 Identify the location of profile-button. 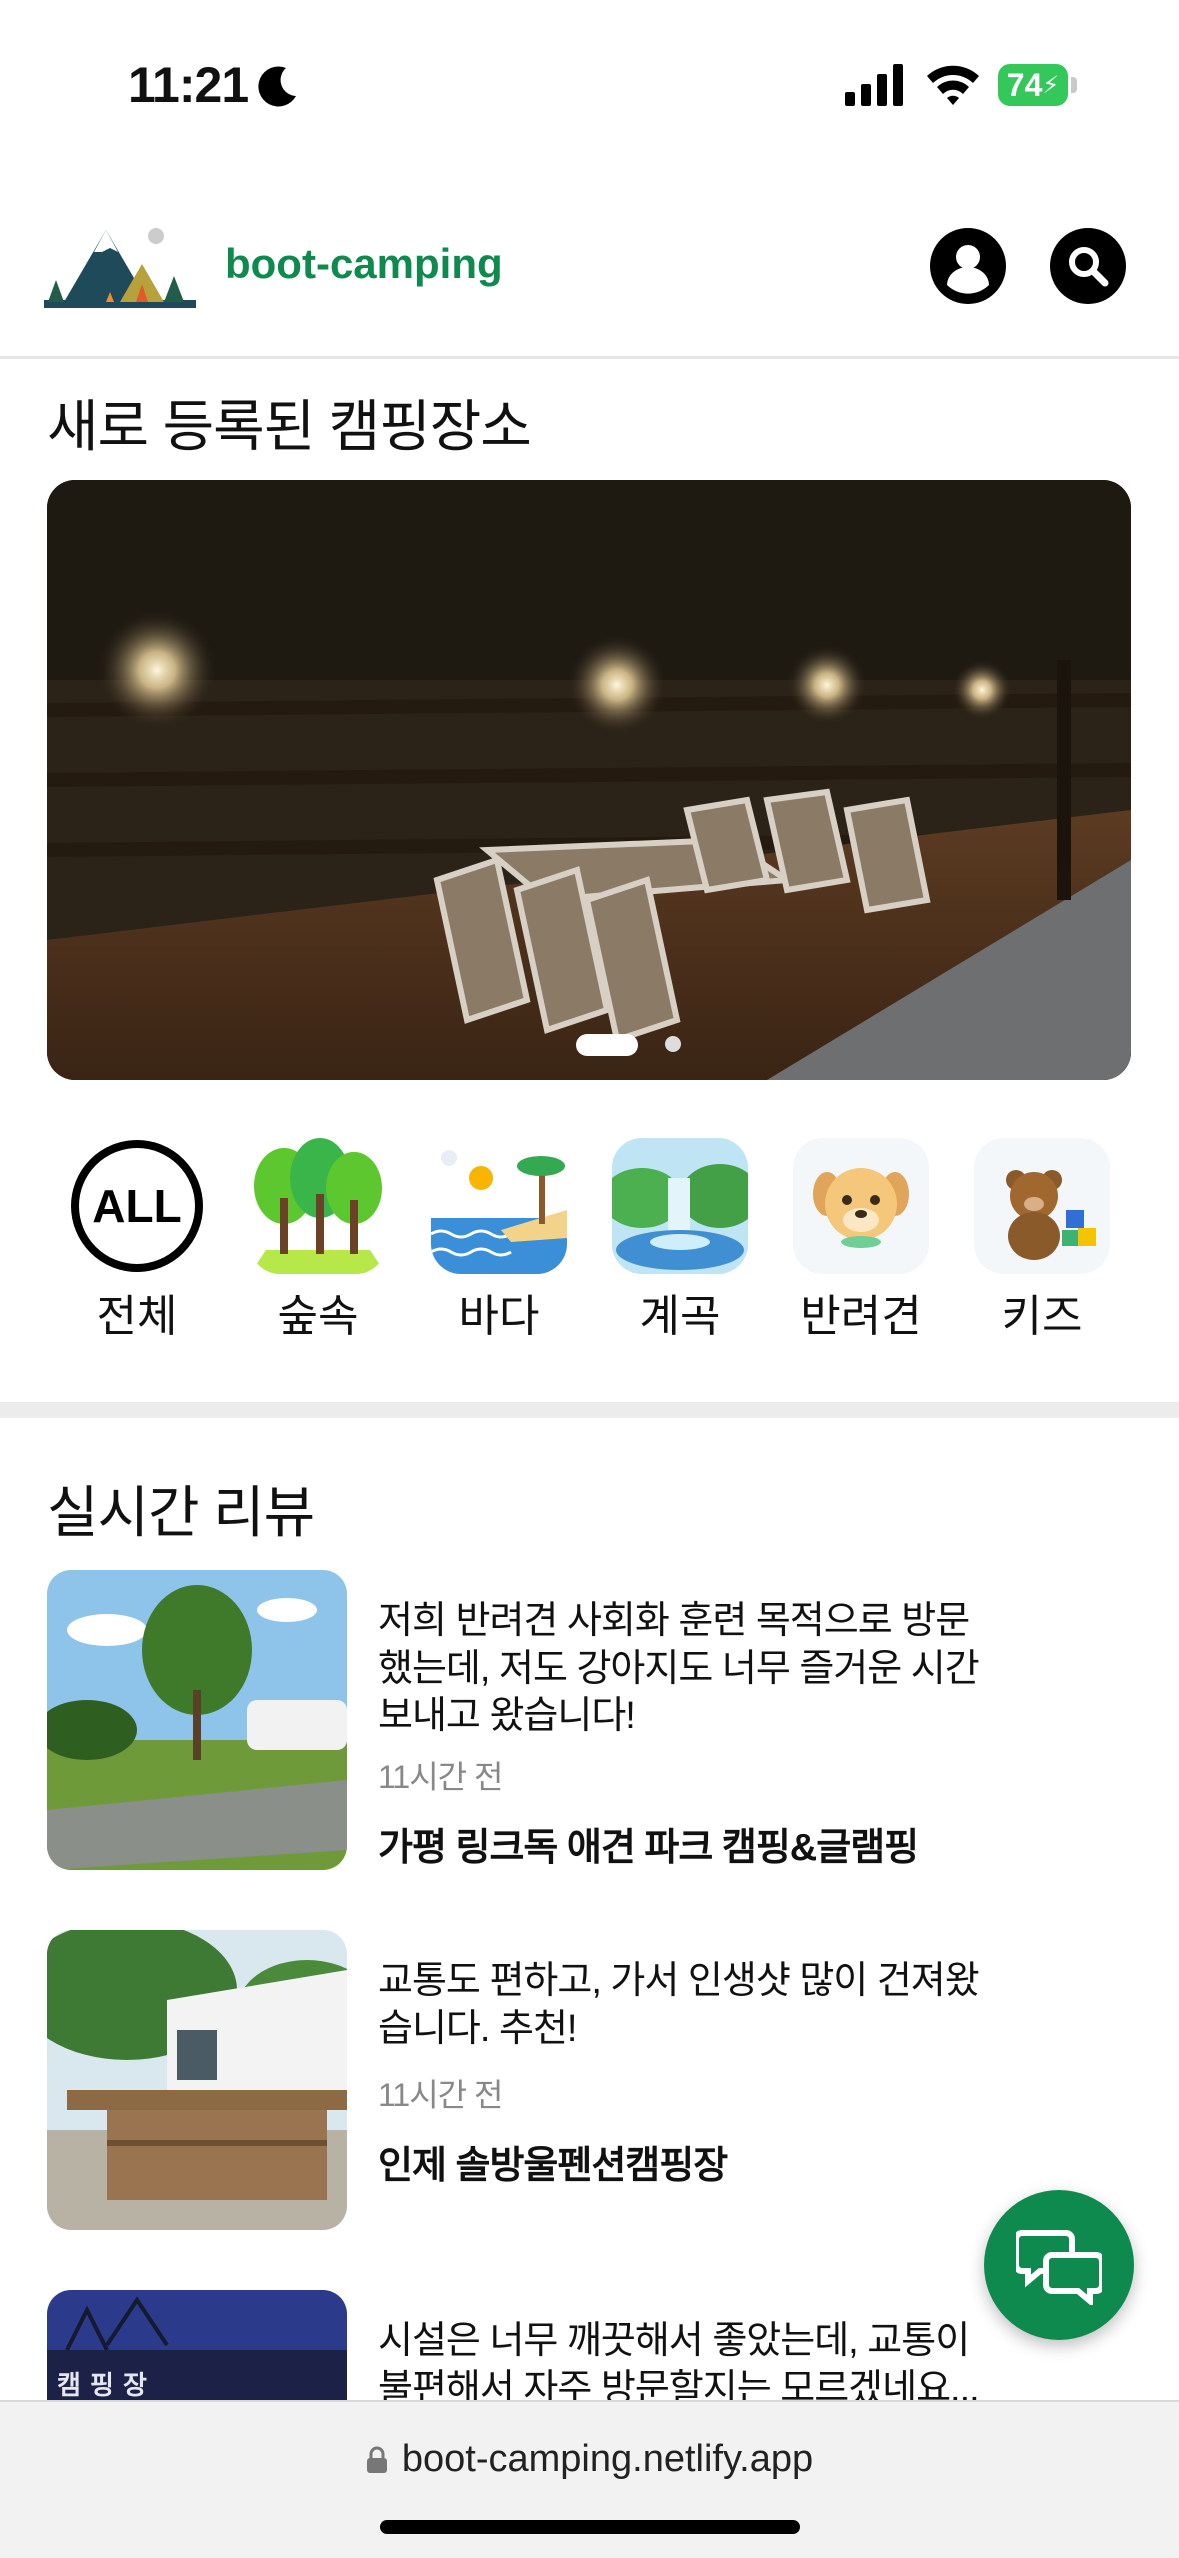
(968, 266).